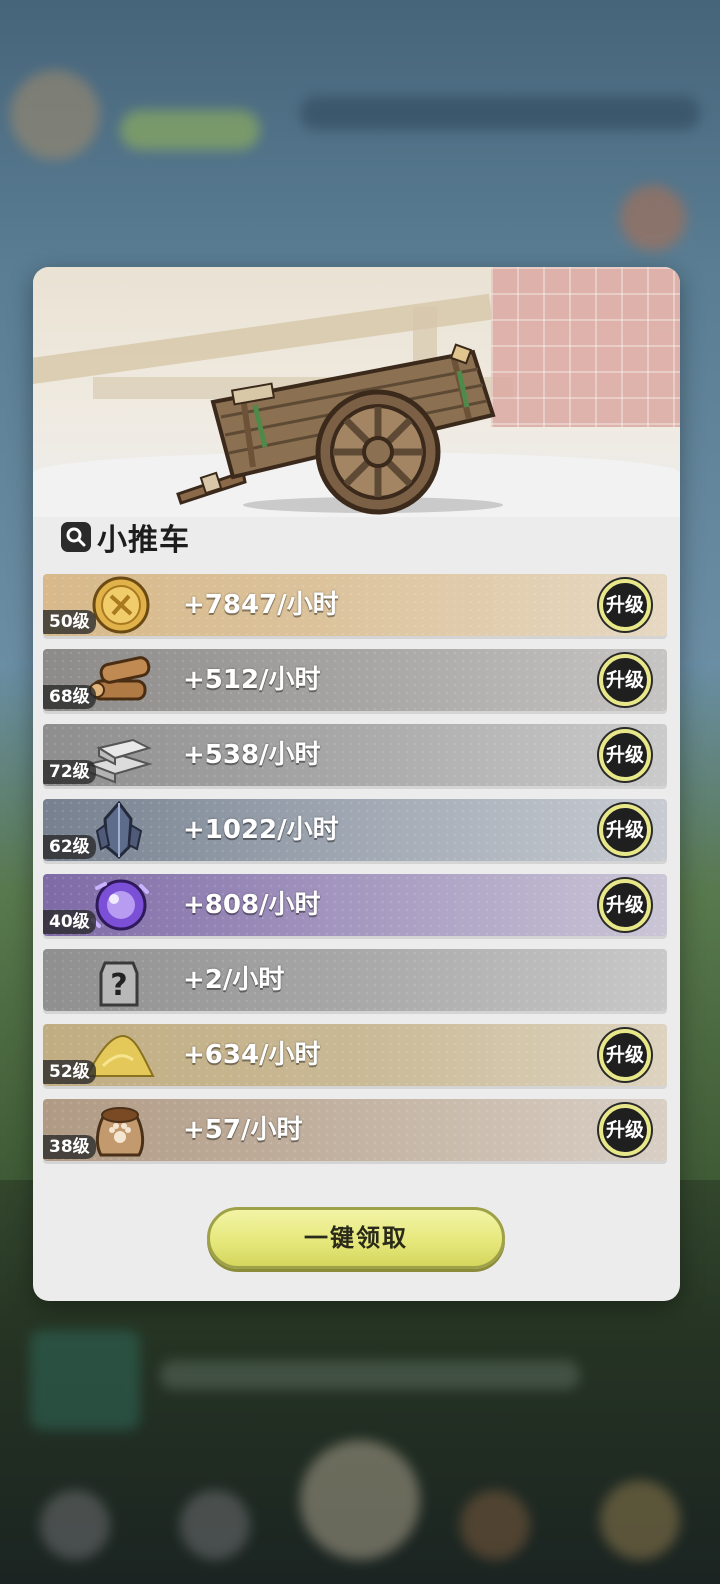 The height and width of the screenshot is (1584, 720). Describe the element at coordinates (143, 540) in the screenshot. I see `panel-title: 小推车` at that location.